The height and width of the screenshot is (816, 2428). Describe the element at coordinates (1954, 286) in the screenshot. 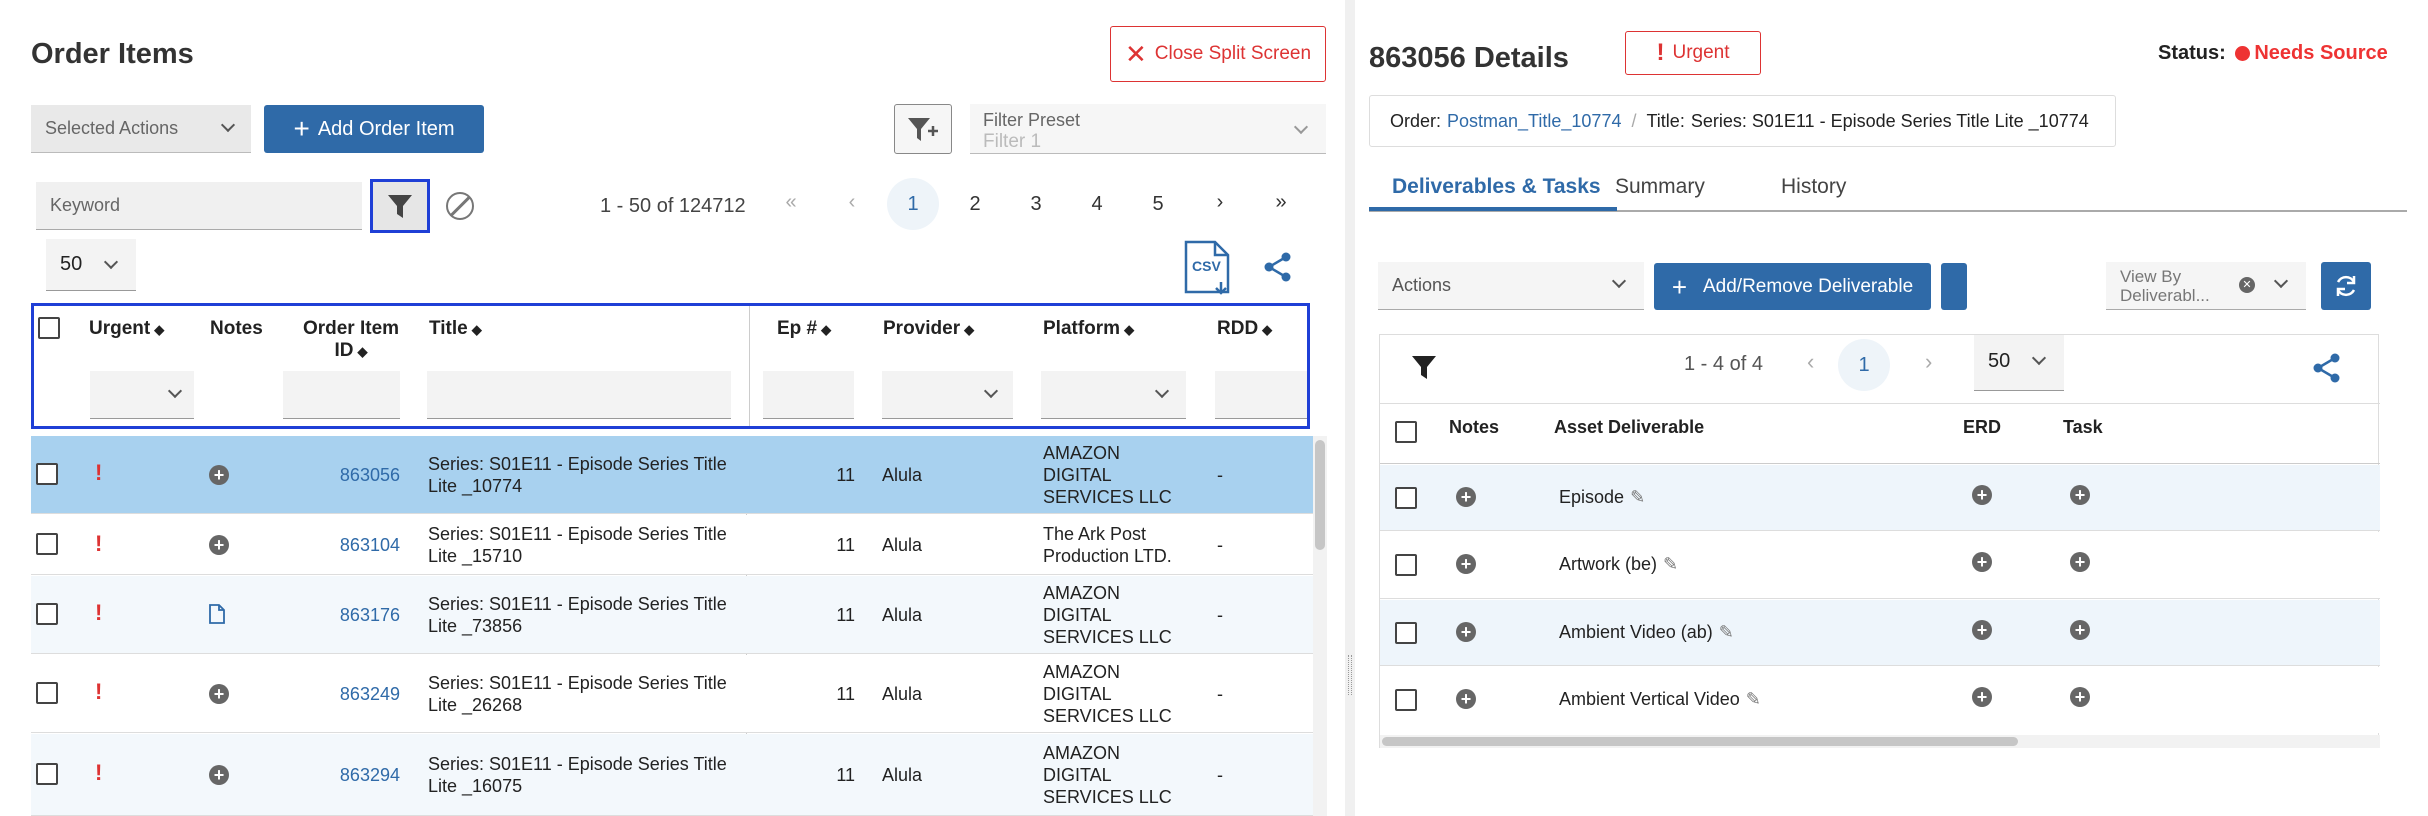

I see `more-actions-button` at that location.